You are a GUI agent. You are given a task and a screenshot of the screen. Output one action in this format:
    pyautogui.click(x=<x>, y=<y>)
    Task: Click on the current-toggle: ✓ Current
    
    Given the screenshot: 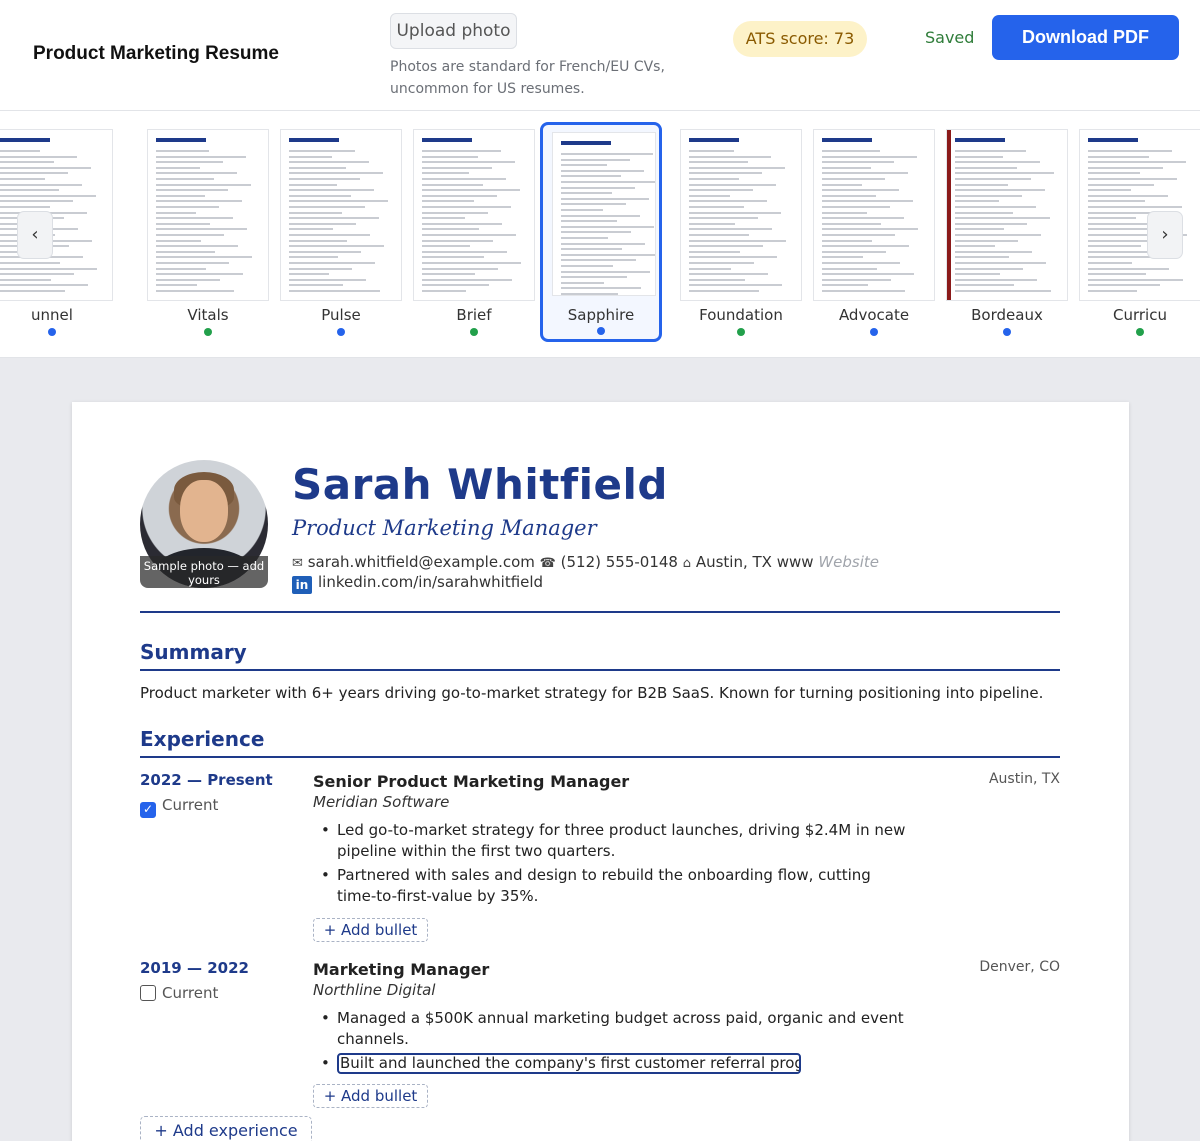 What is the action you would take?
    pyautogui.click(x=179, y=807)
    